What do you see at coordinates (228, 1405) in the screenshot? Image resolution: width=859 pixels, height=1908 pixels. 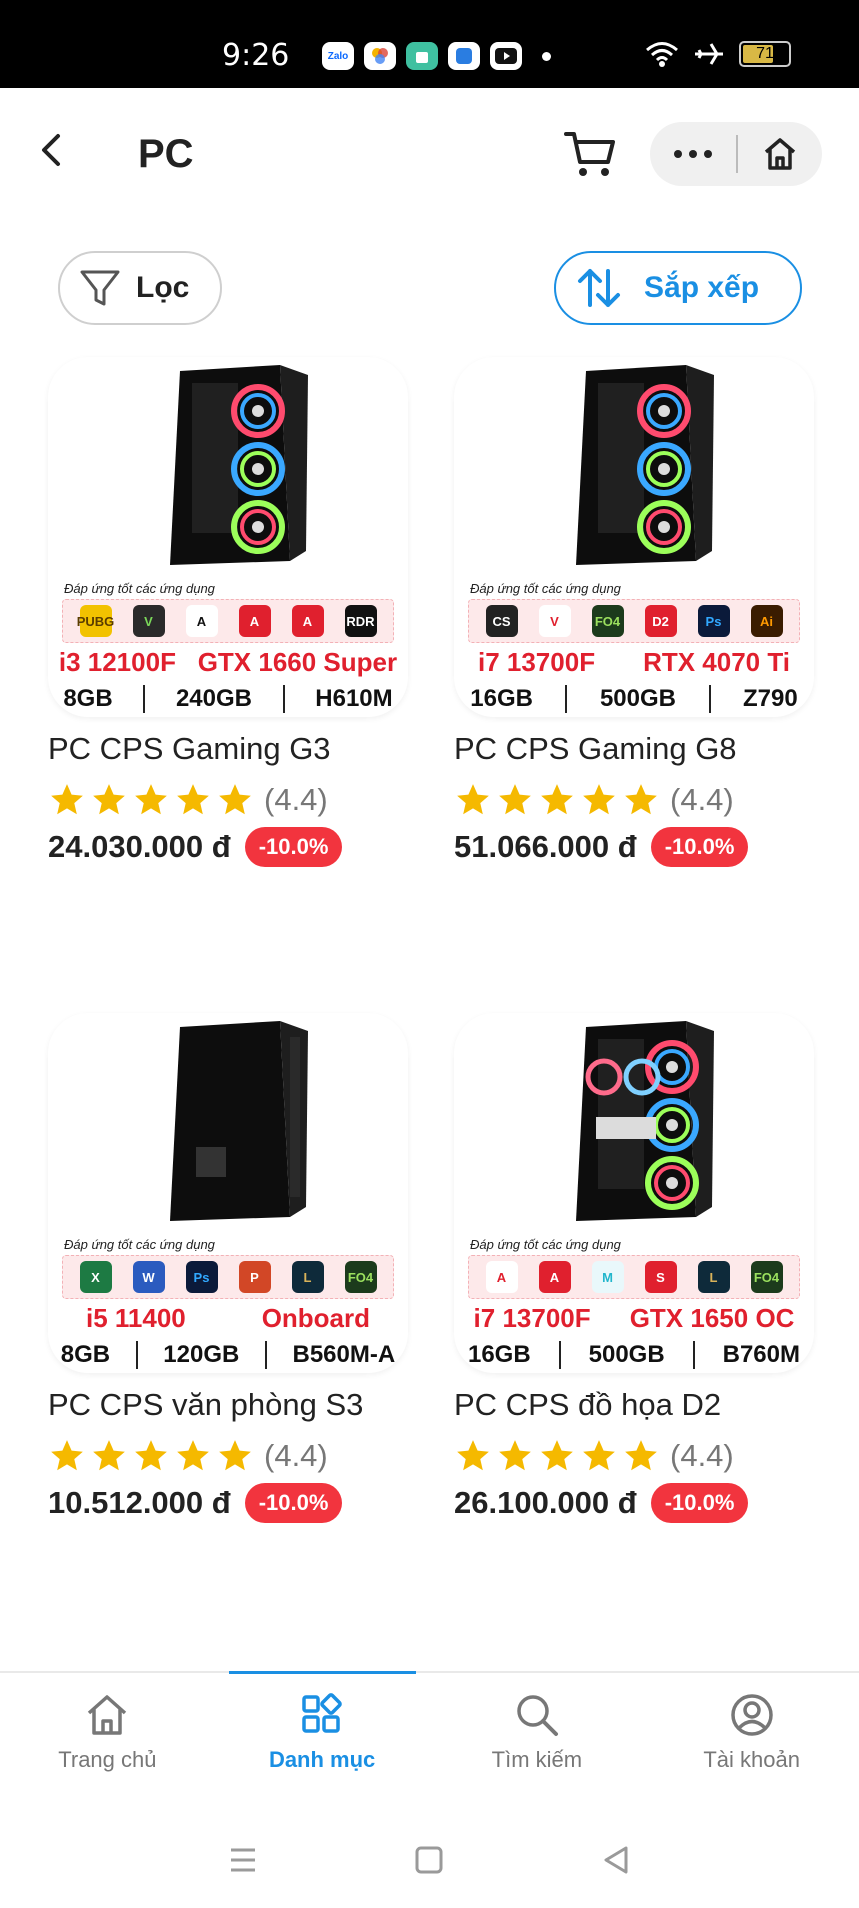 I see `product-name: PC CPS văn phòng S3` at bounding box center [228, 1405].